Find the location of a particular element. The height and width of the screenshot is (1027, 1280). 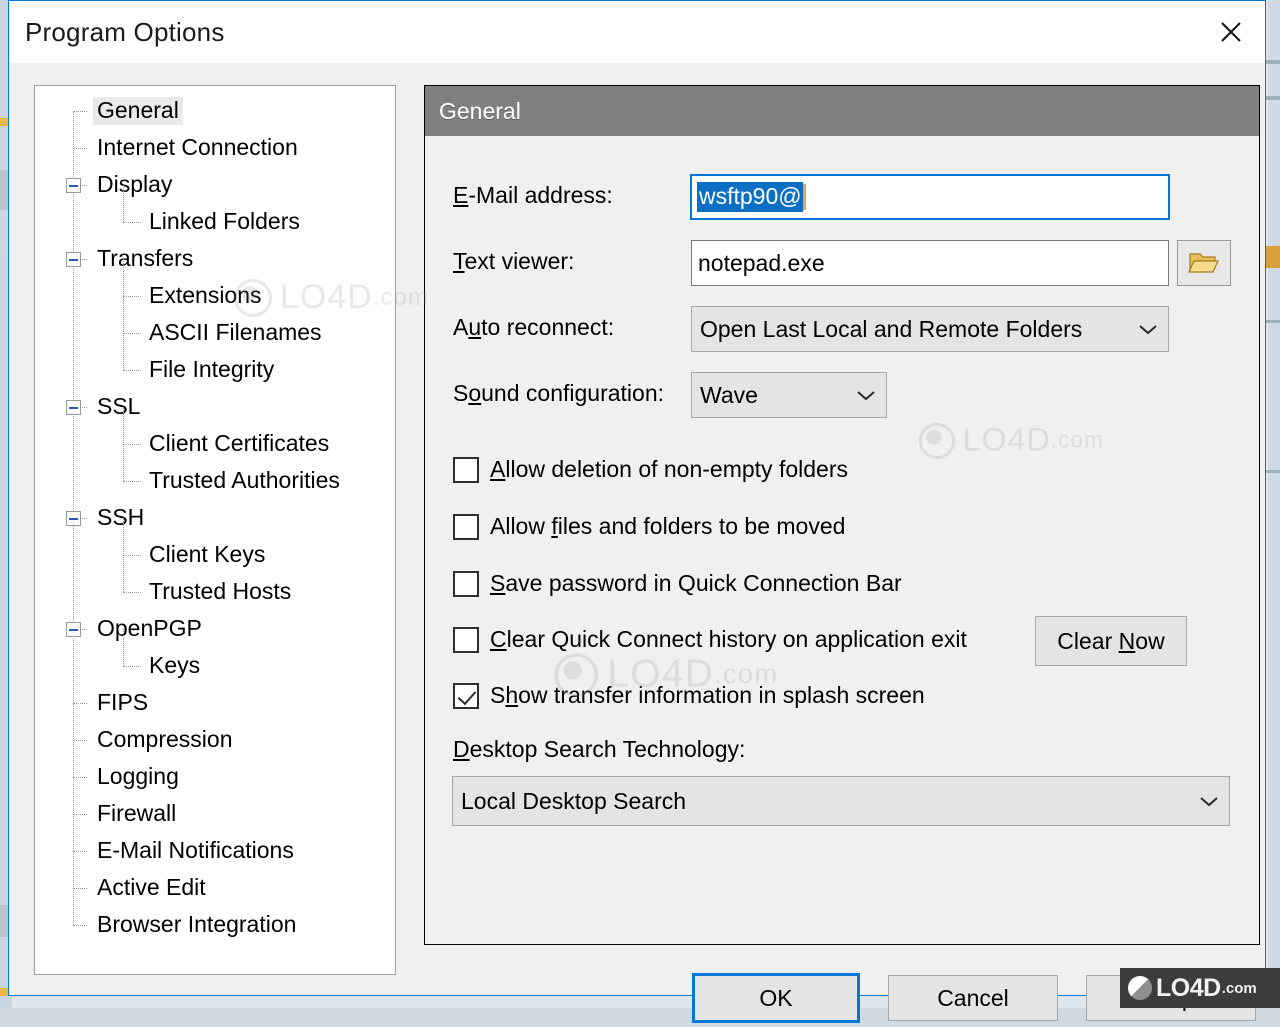

tree-item-label: Browser Integration is located at coordinates (196, 925).